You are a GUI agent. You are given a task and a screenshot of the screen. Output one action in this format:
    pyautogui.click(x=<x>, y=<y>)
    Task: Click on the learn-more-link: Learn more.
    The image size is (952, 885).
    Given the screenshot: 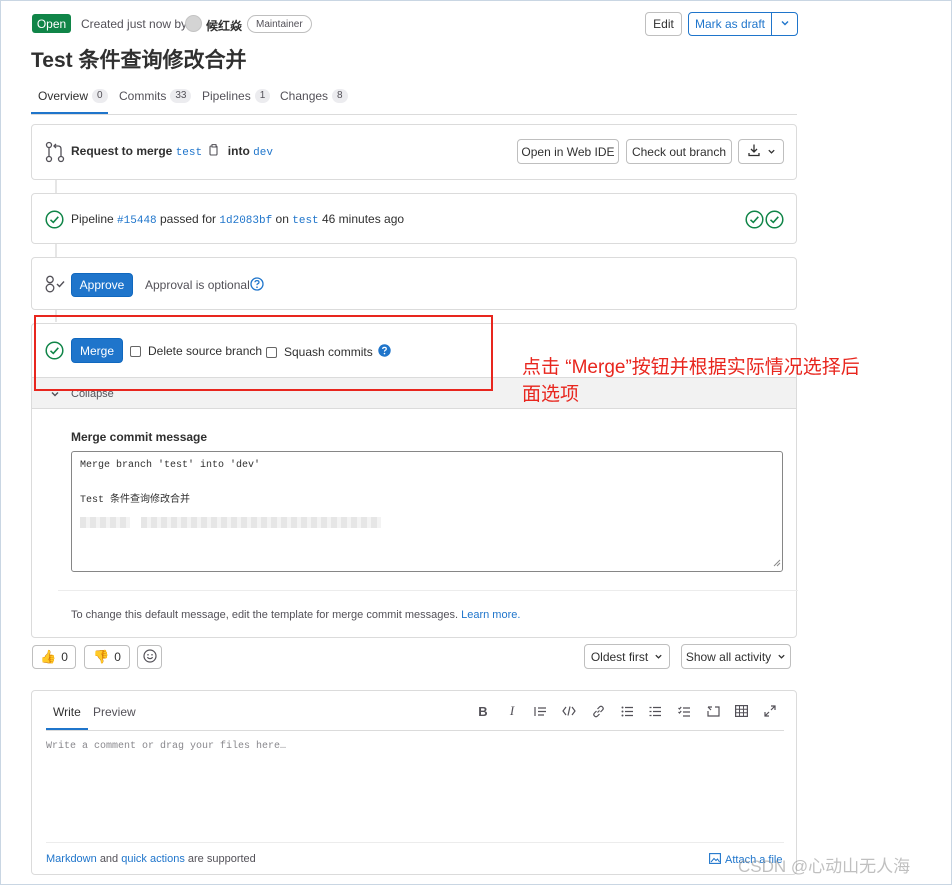 What is the action you would take?
    pyautogui.click(x=490, y=615)
    